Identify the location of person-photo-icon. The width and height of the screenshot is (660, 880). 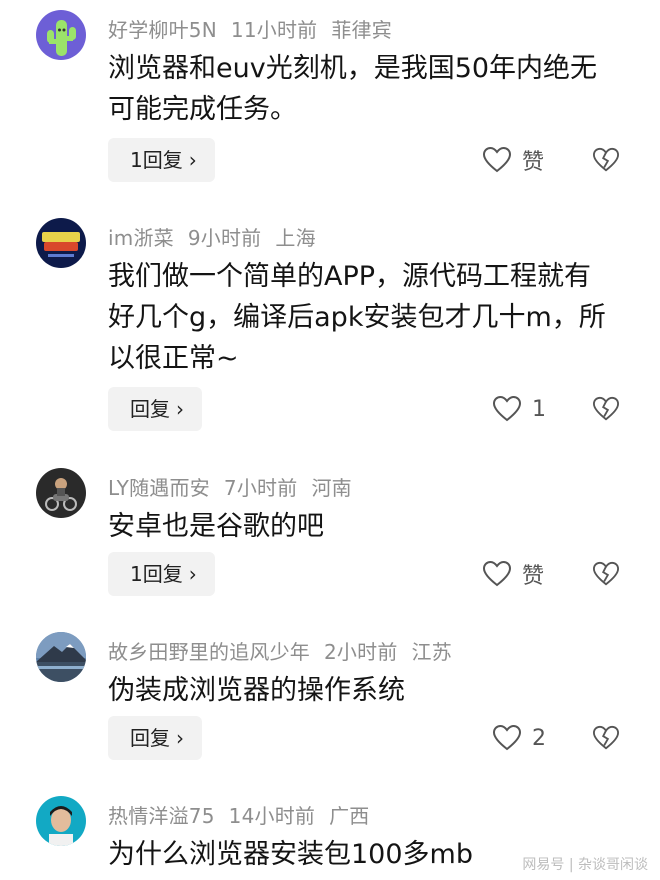
(61, 826).